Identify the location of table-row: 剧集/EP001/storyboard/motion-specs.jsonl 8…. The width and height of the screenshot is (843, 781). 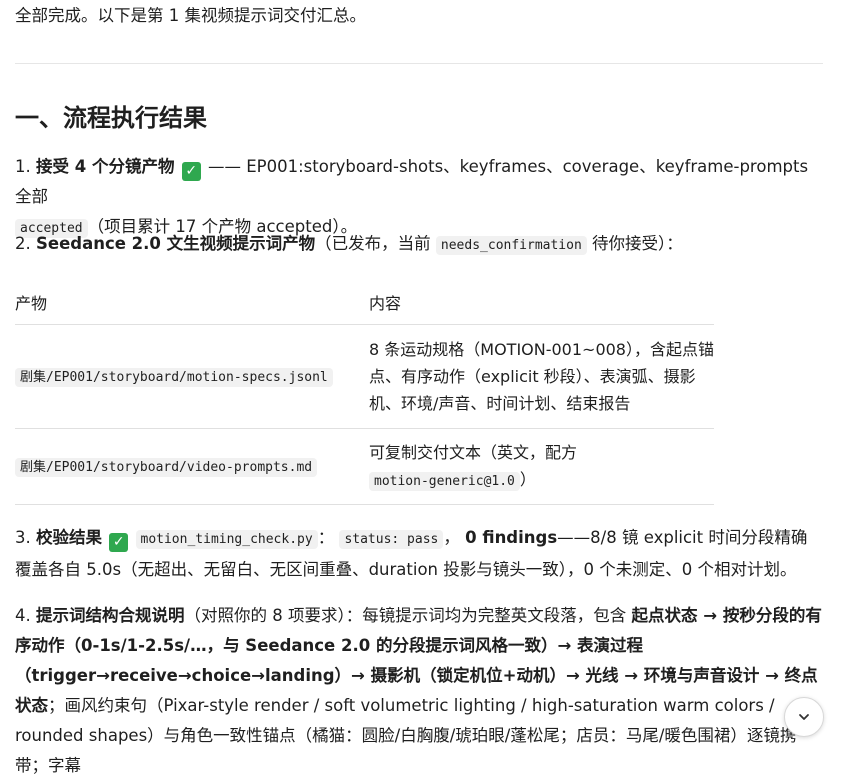
(364, 376).